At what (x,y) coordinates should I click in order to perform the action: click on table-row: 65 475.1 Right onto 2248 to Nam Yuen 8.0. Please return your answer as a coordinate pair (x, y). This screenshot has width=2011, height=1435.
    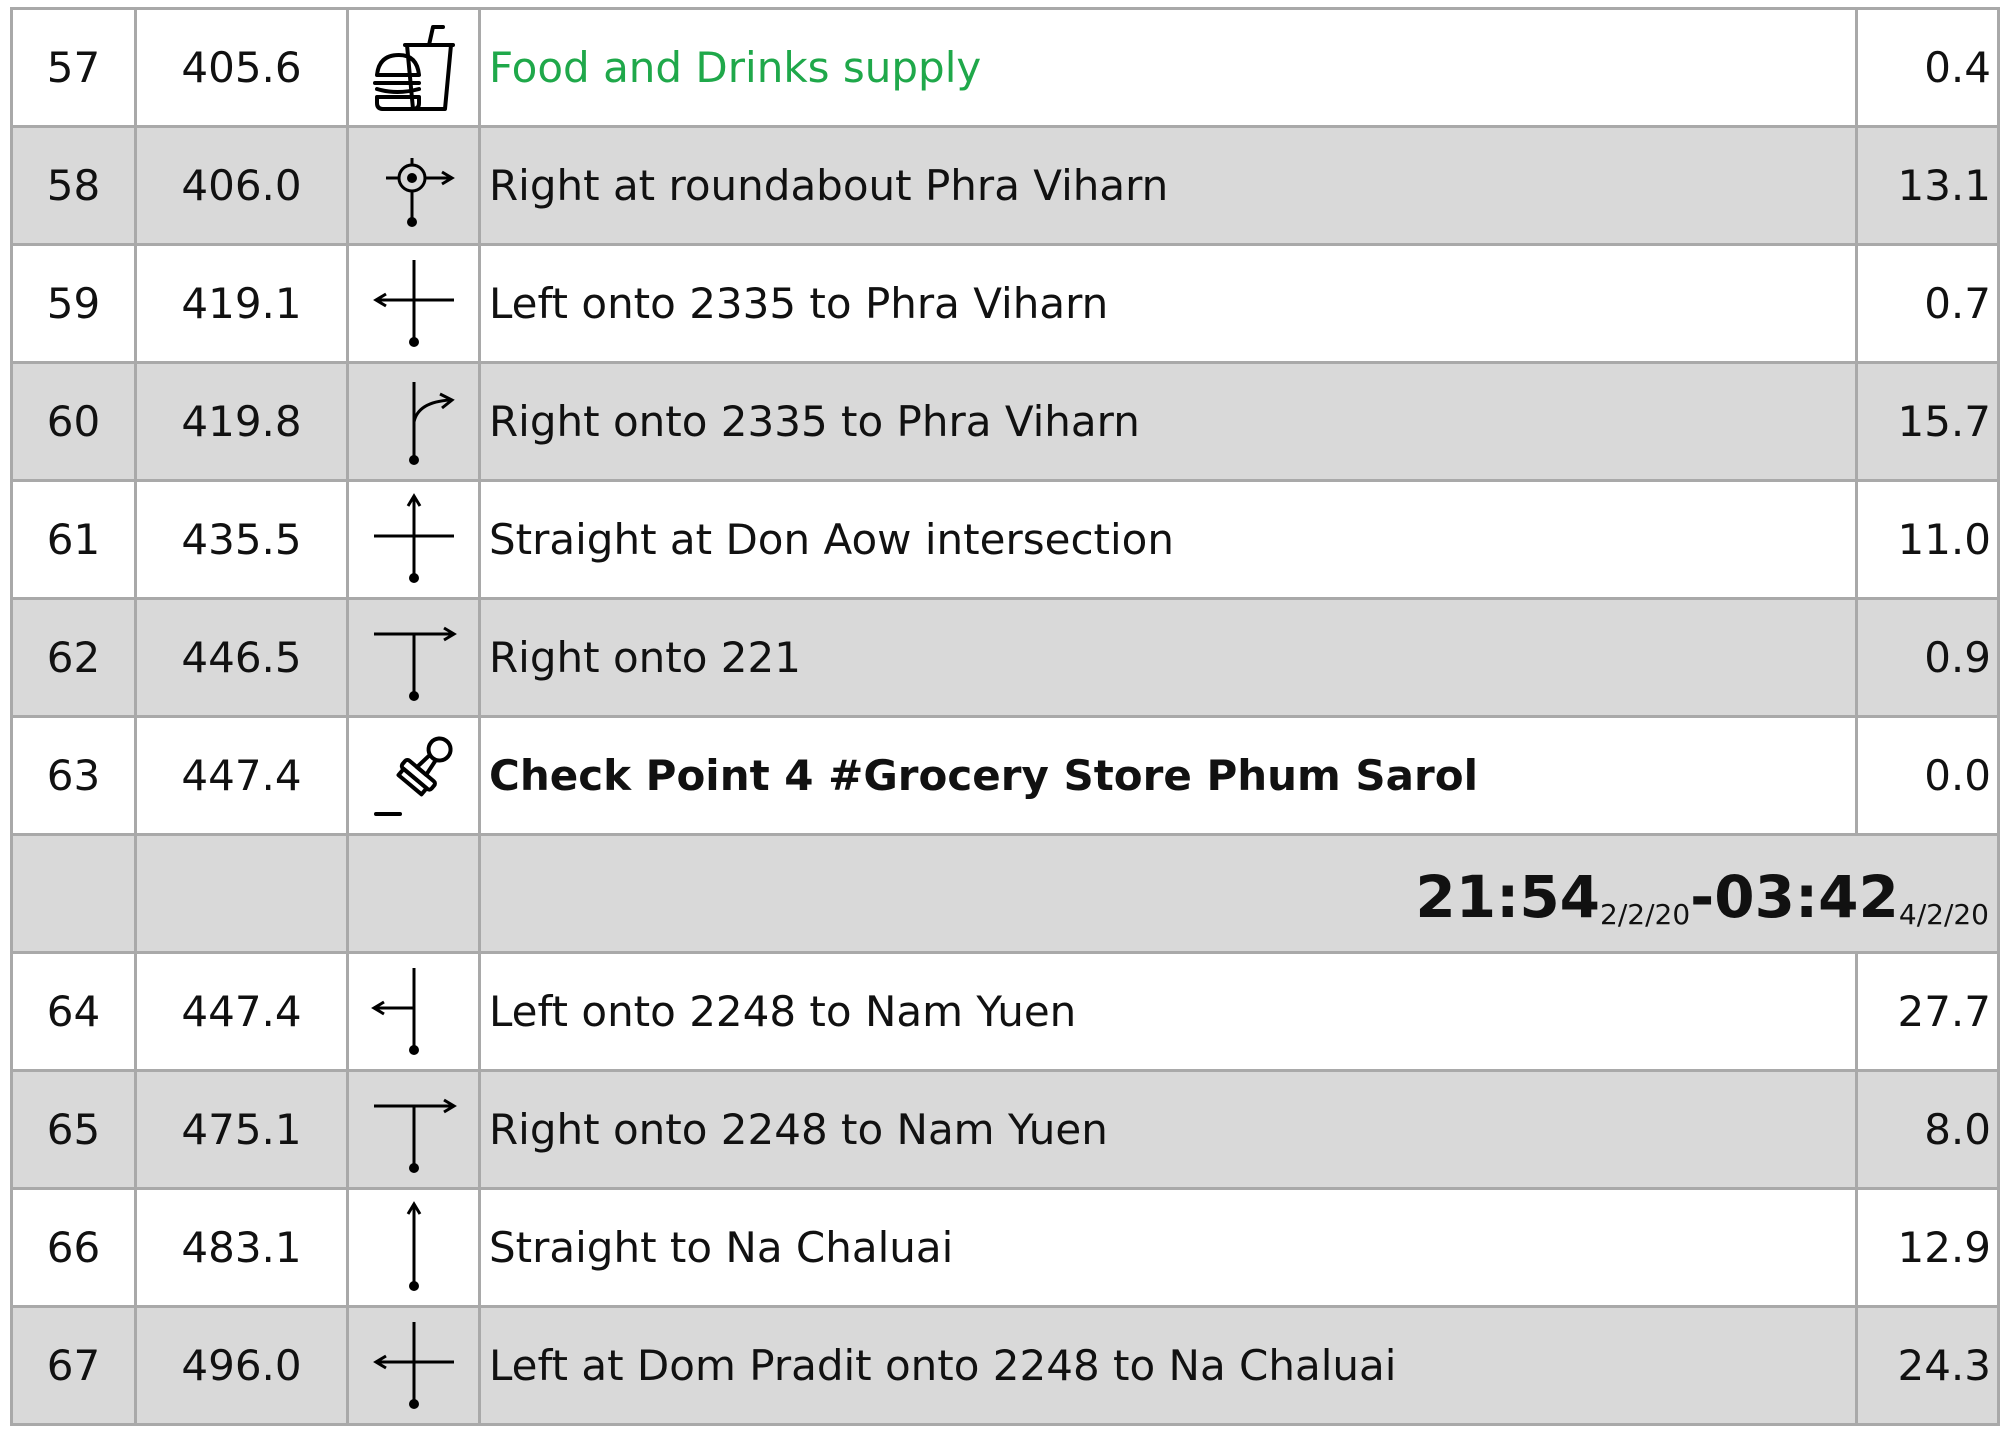
    Looking at the image, I should click on (1005, 1128).